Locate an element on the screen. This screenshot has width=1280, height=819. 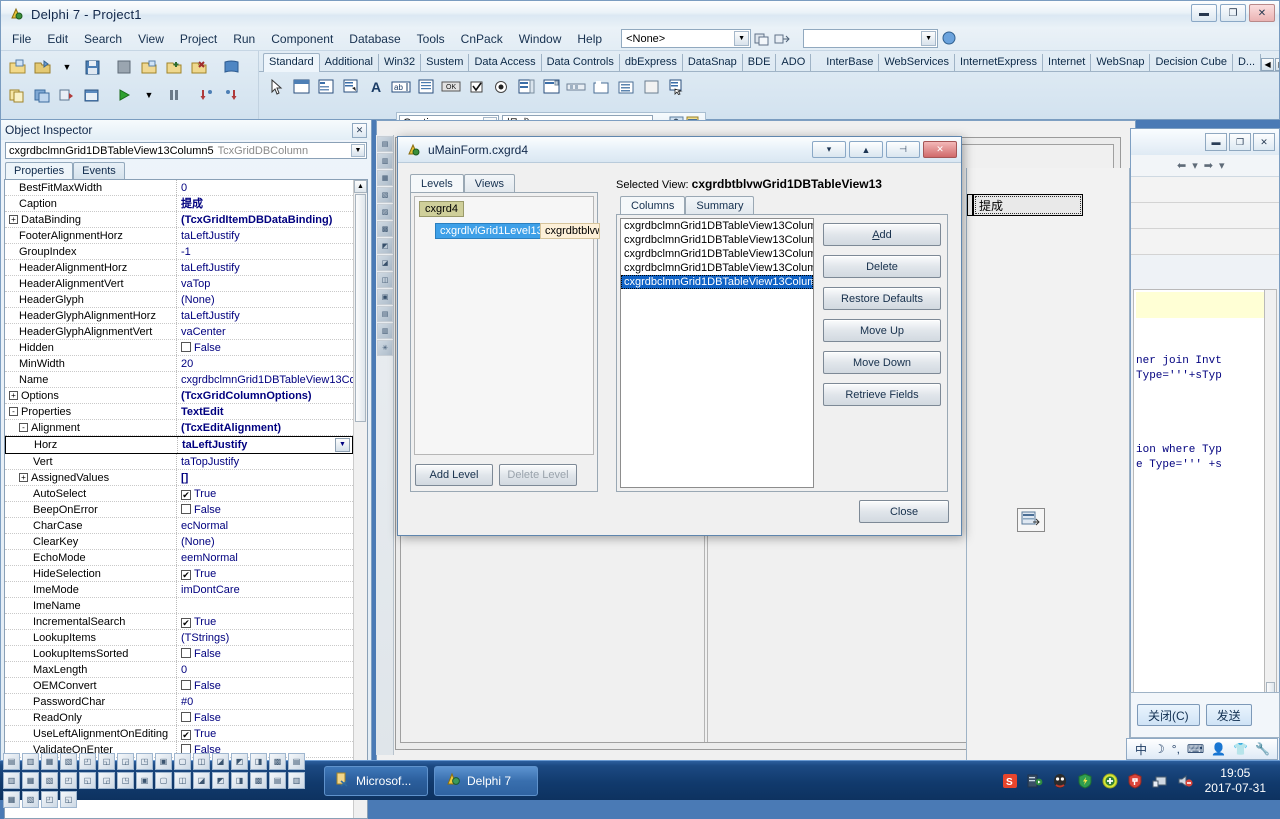
firewall-icon is located at coordinates (1135, 781).